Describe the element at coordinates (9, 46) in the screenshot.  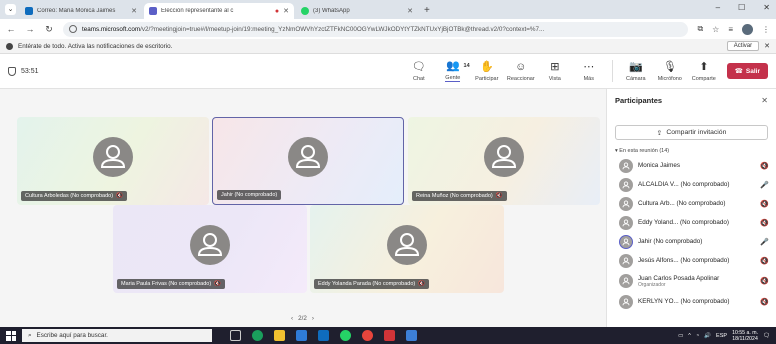
I see `info-icon` at that location.